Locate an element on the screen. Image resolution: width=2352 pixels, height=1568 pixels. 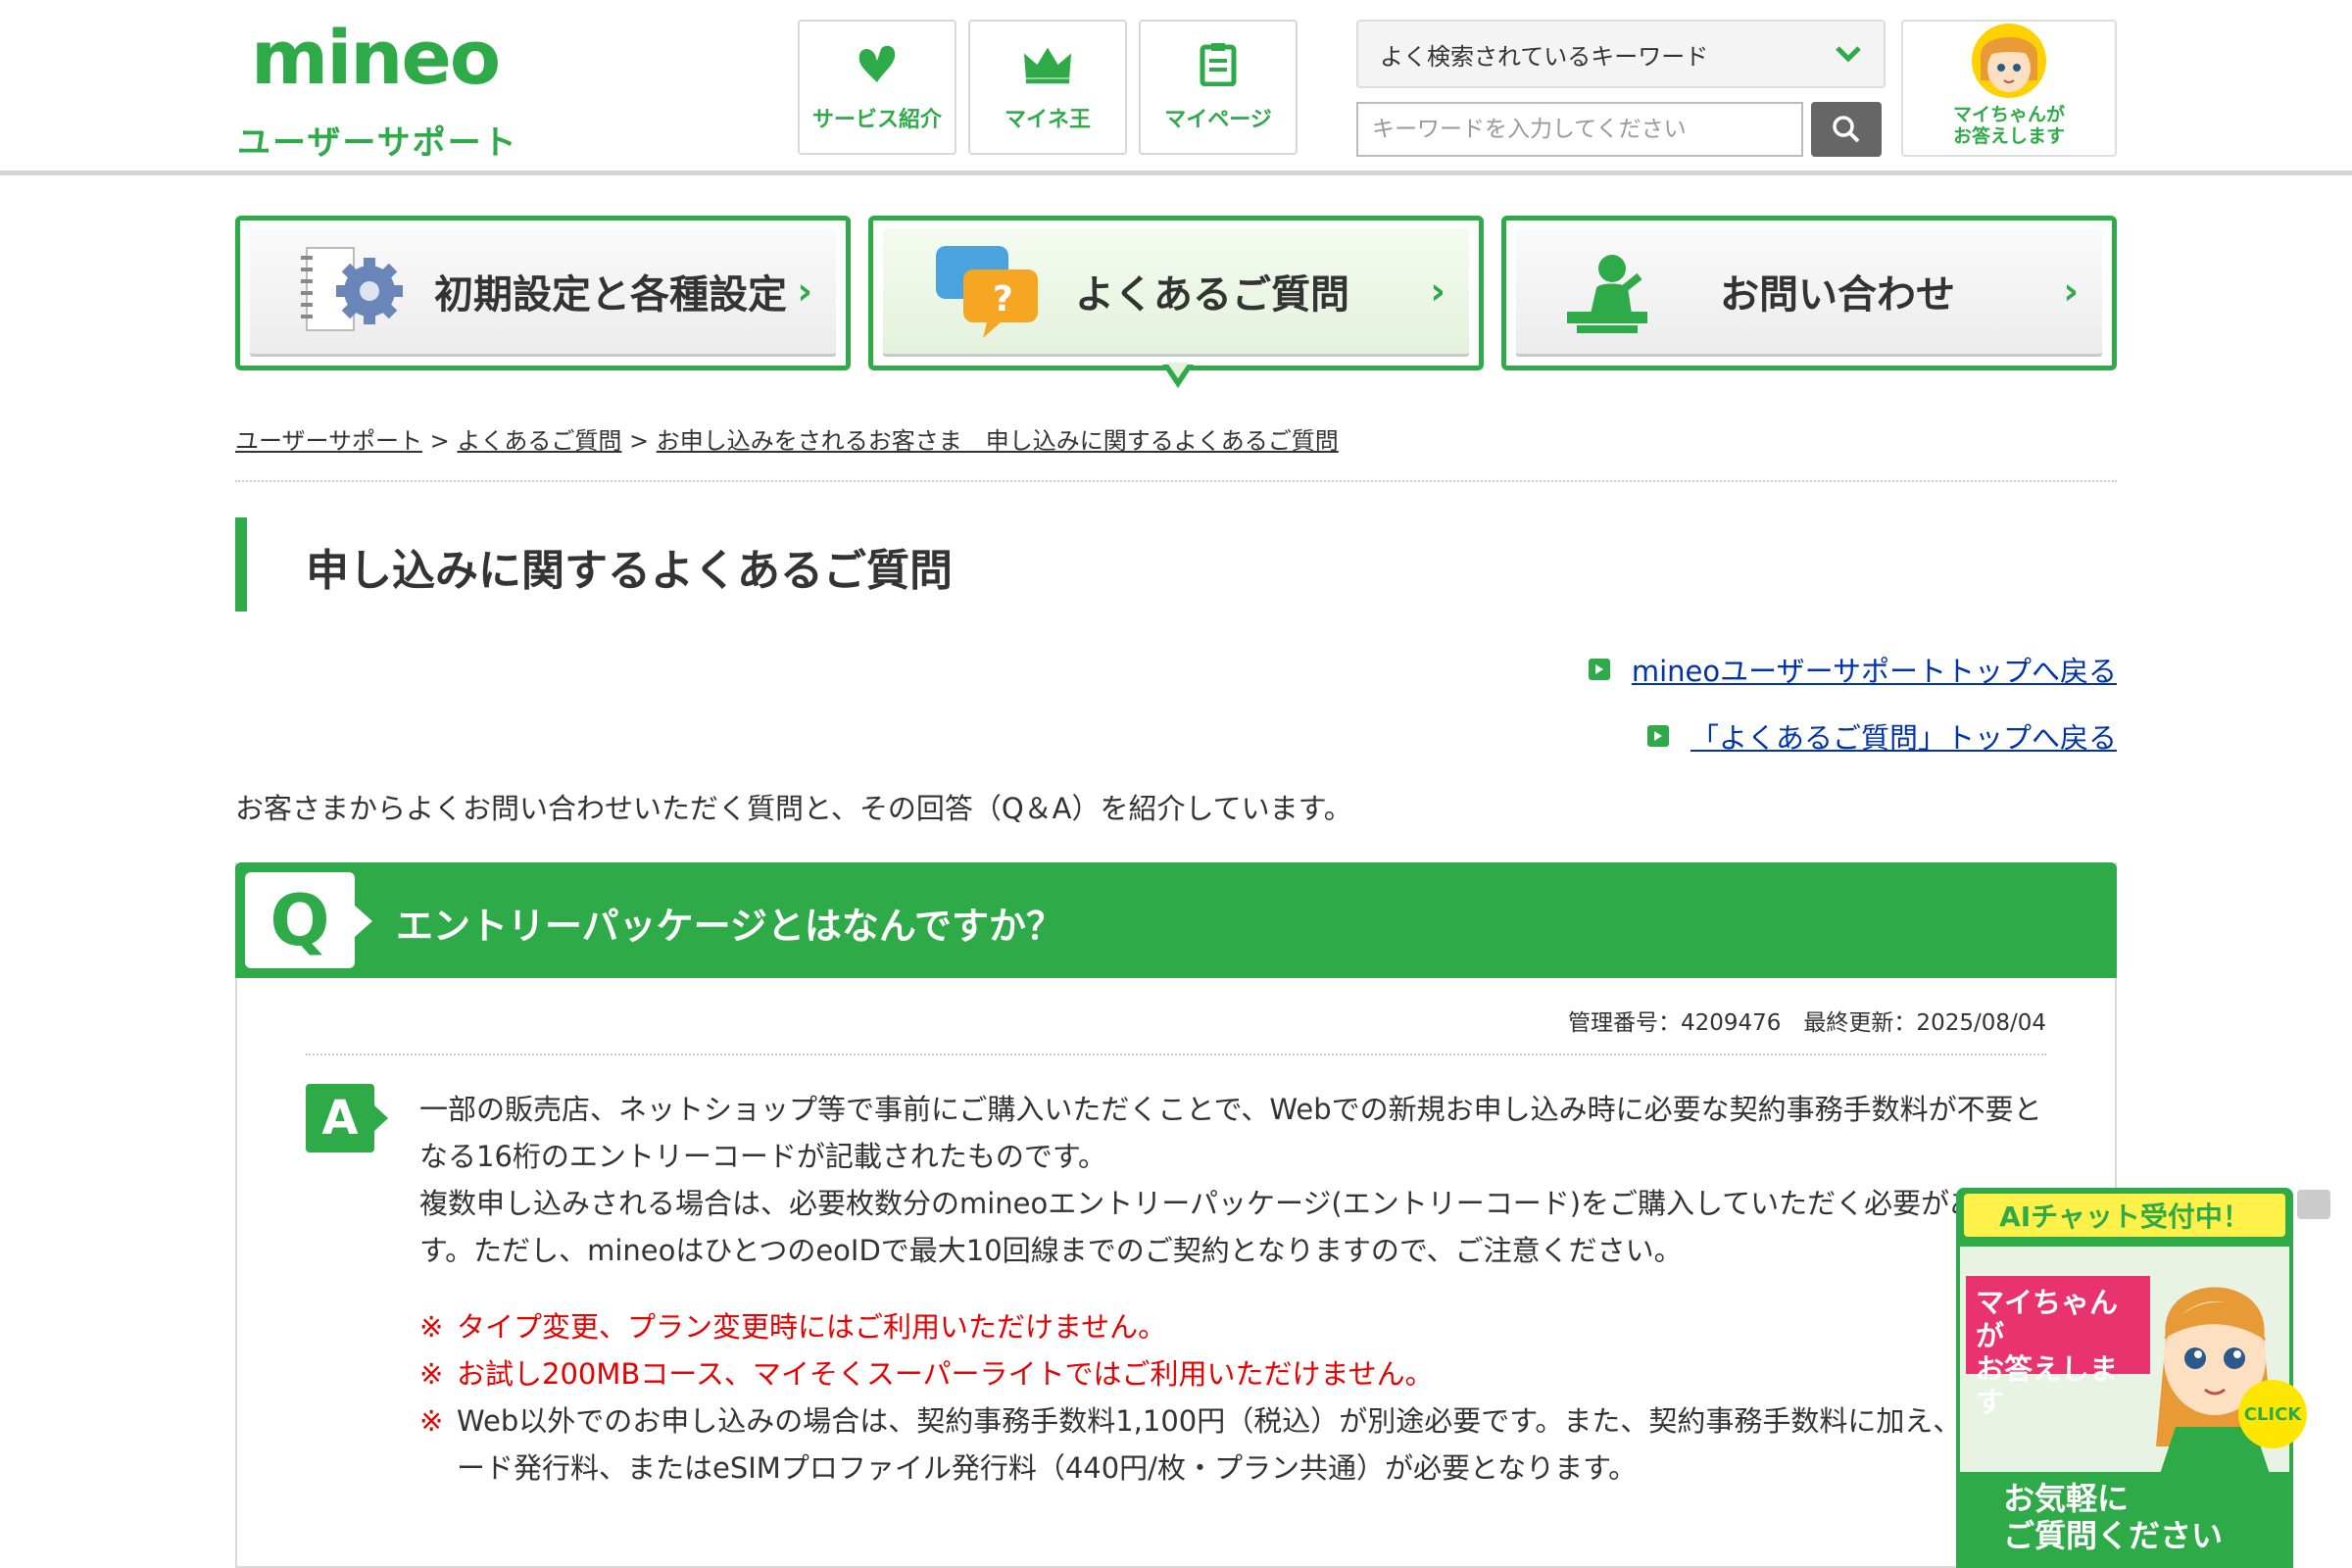
meta-divider is located at coordinates (1176, 1054).